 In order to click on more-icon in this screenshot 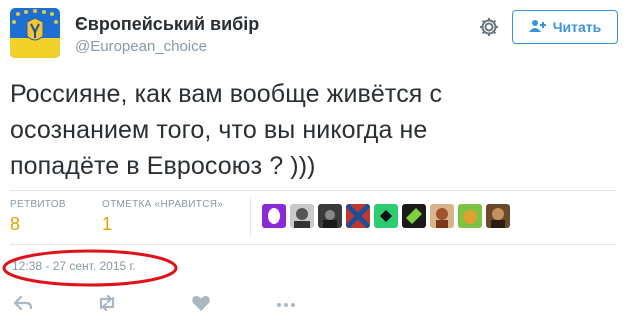, I will do `click(286, 303)`.